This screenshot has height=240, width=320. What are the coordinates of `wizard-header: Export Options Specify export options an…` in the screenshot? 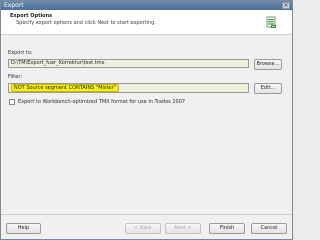 It's located at (146, 22).